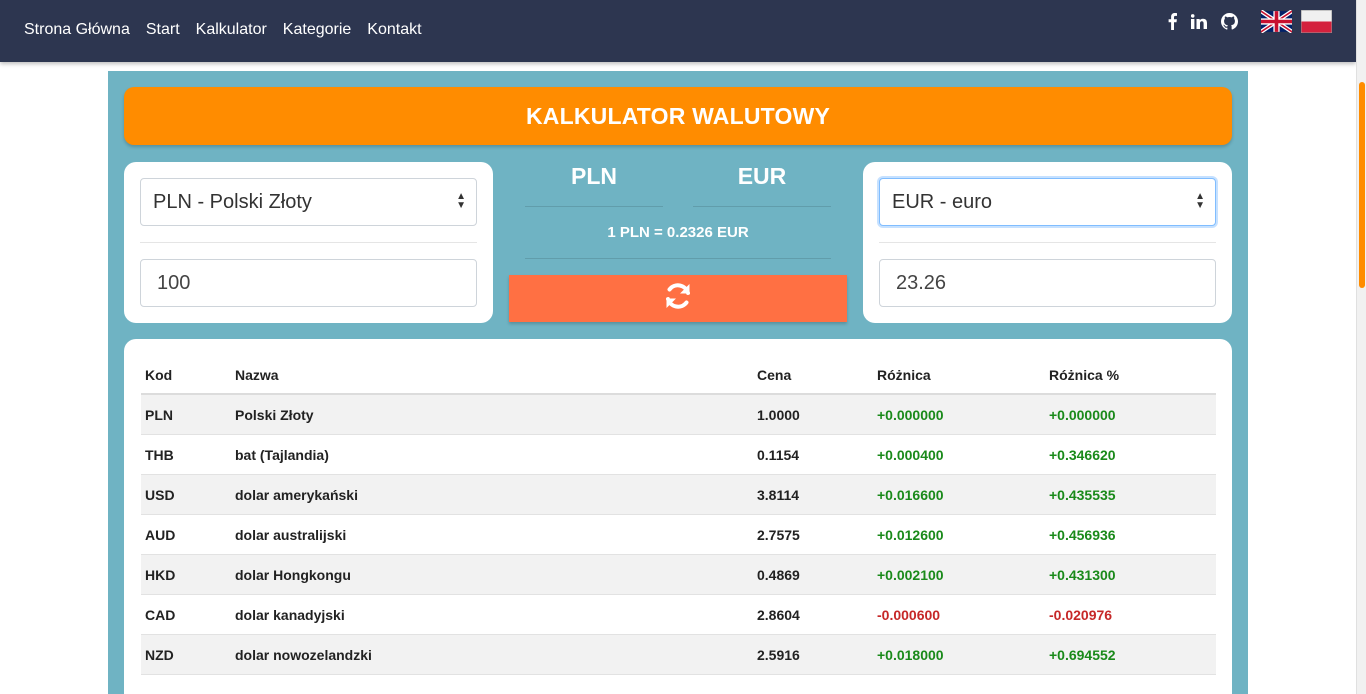 This screenshot has height=694, width=1366. I want to click on page-scrollbar, so click(1361, 347).